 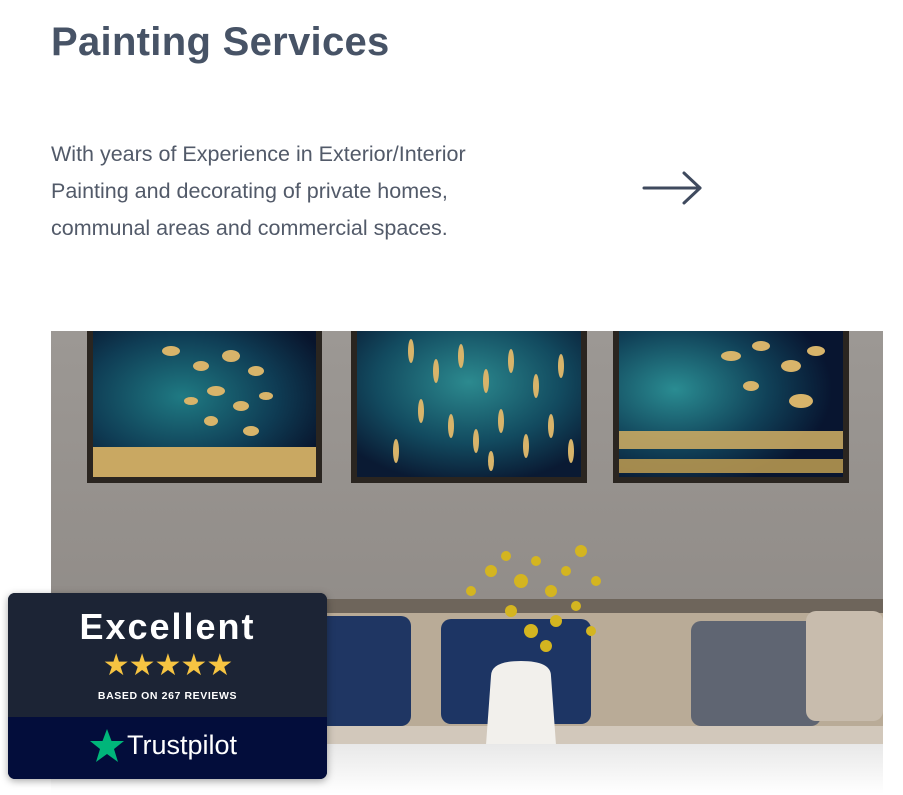 I want to click on trustpilot-brand-bar: Trustpilot, so click(x=167, y=748).